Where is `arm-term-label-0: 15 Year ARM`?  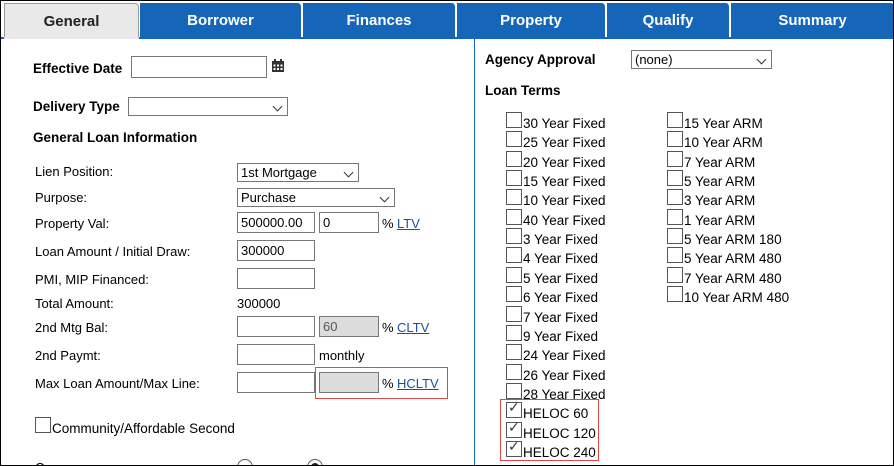
arm-term-label-0: 15 Year ARM is located at coordinates (723, 123).